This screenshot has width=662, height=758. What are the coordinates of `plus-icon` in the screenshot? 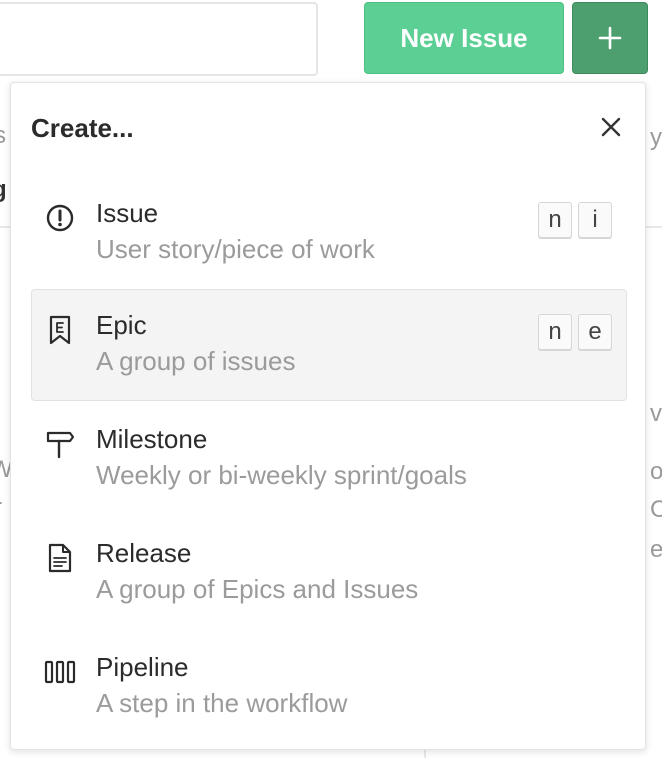 It's located at (610, 38).